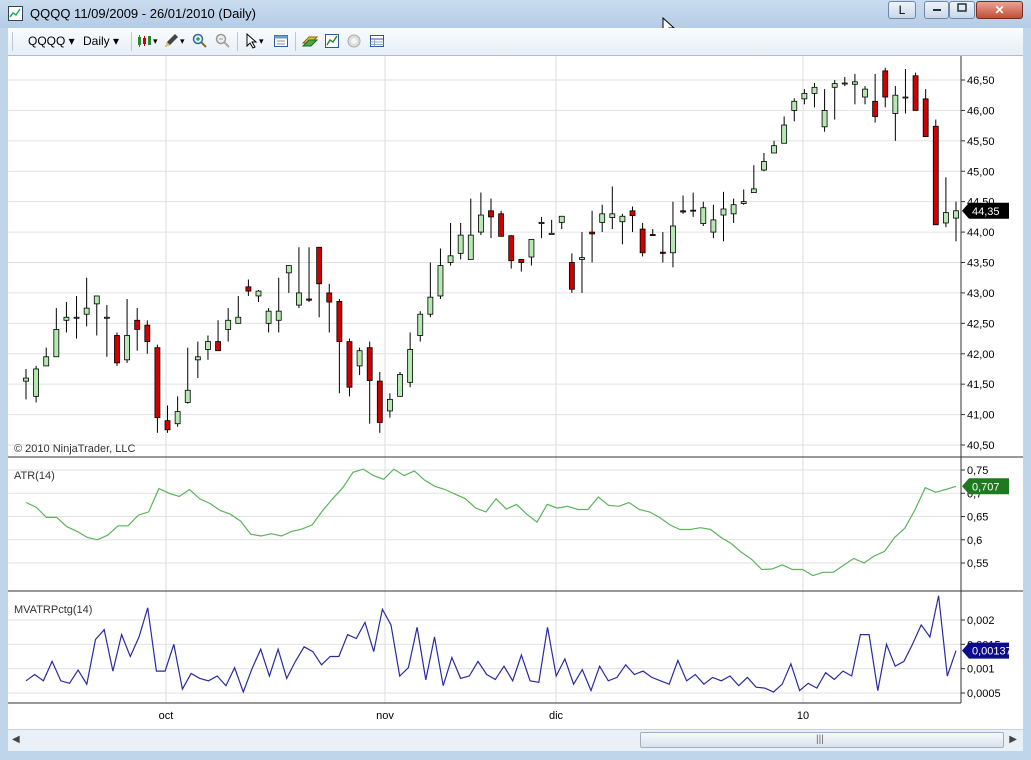 This screenshot has width=1031, height=760. What do you see at coordinates (16, 739) in the screenshot?
I see `scroll-left-icon: ◀` at bounding box center [16, 739].